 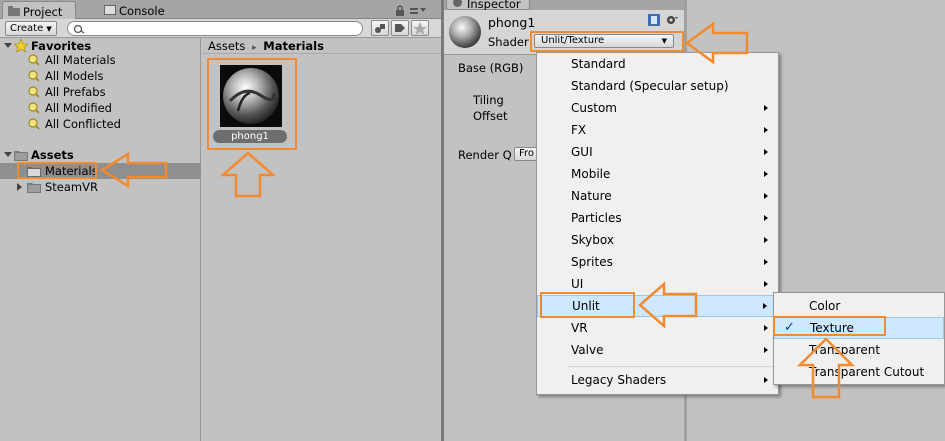 I want to click on gear-icon, so click(x=672, y=20).